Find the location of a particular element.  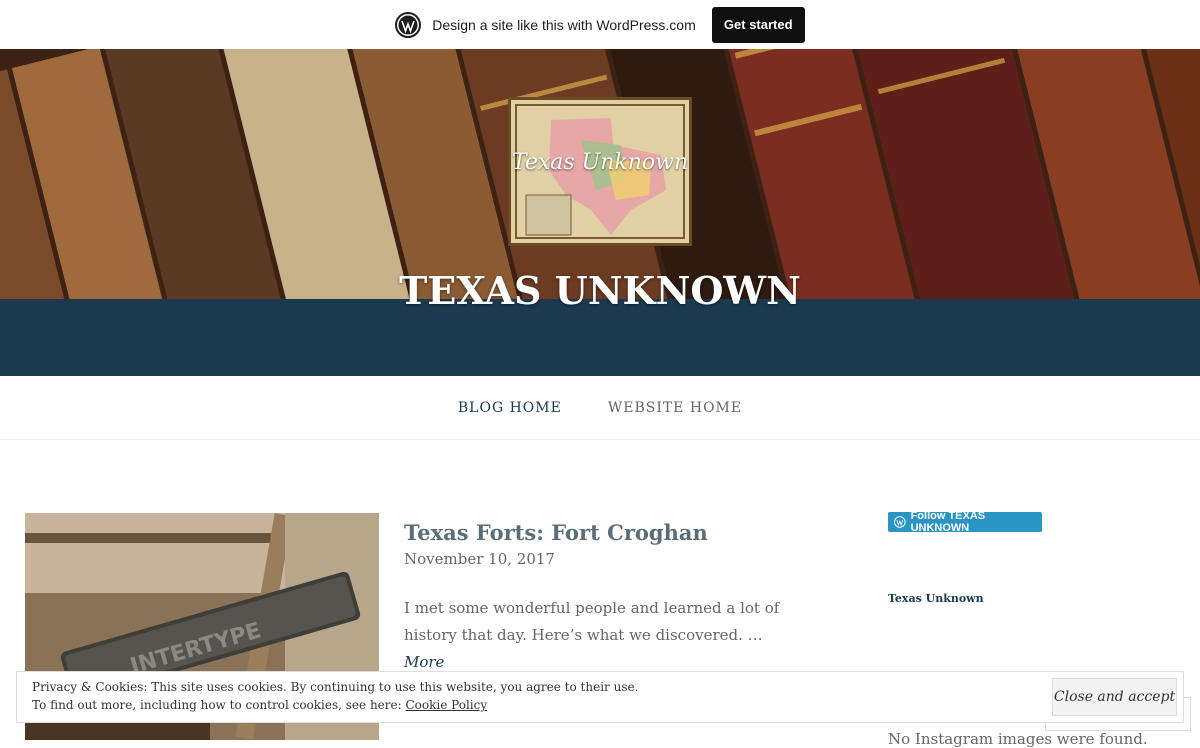

site-logo: Texas Unknown is located at coordinates (600, 171).